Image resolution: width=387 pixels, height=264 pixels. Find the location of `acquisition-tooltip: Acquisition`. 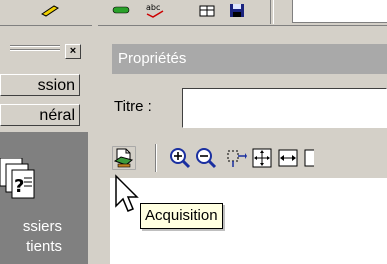

acquisition-tooltip: Acquisition is located at coordinates (181, 216).